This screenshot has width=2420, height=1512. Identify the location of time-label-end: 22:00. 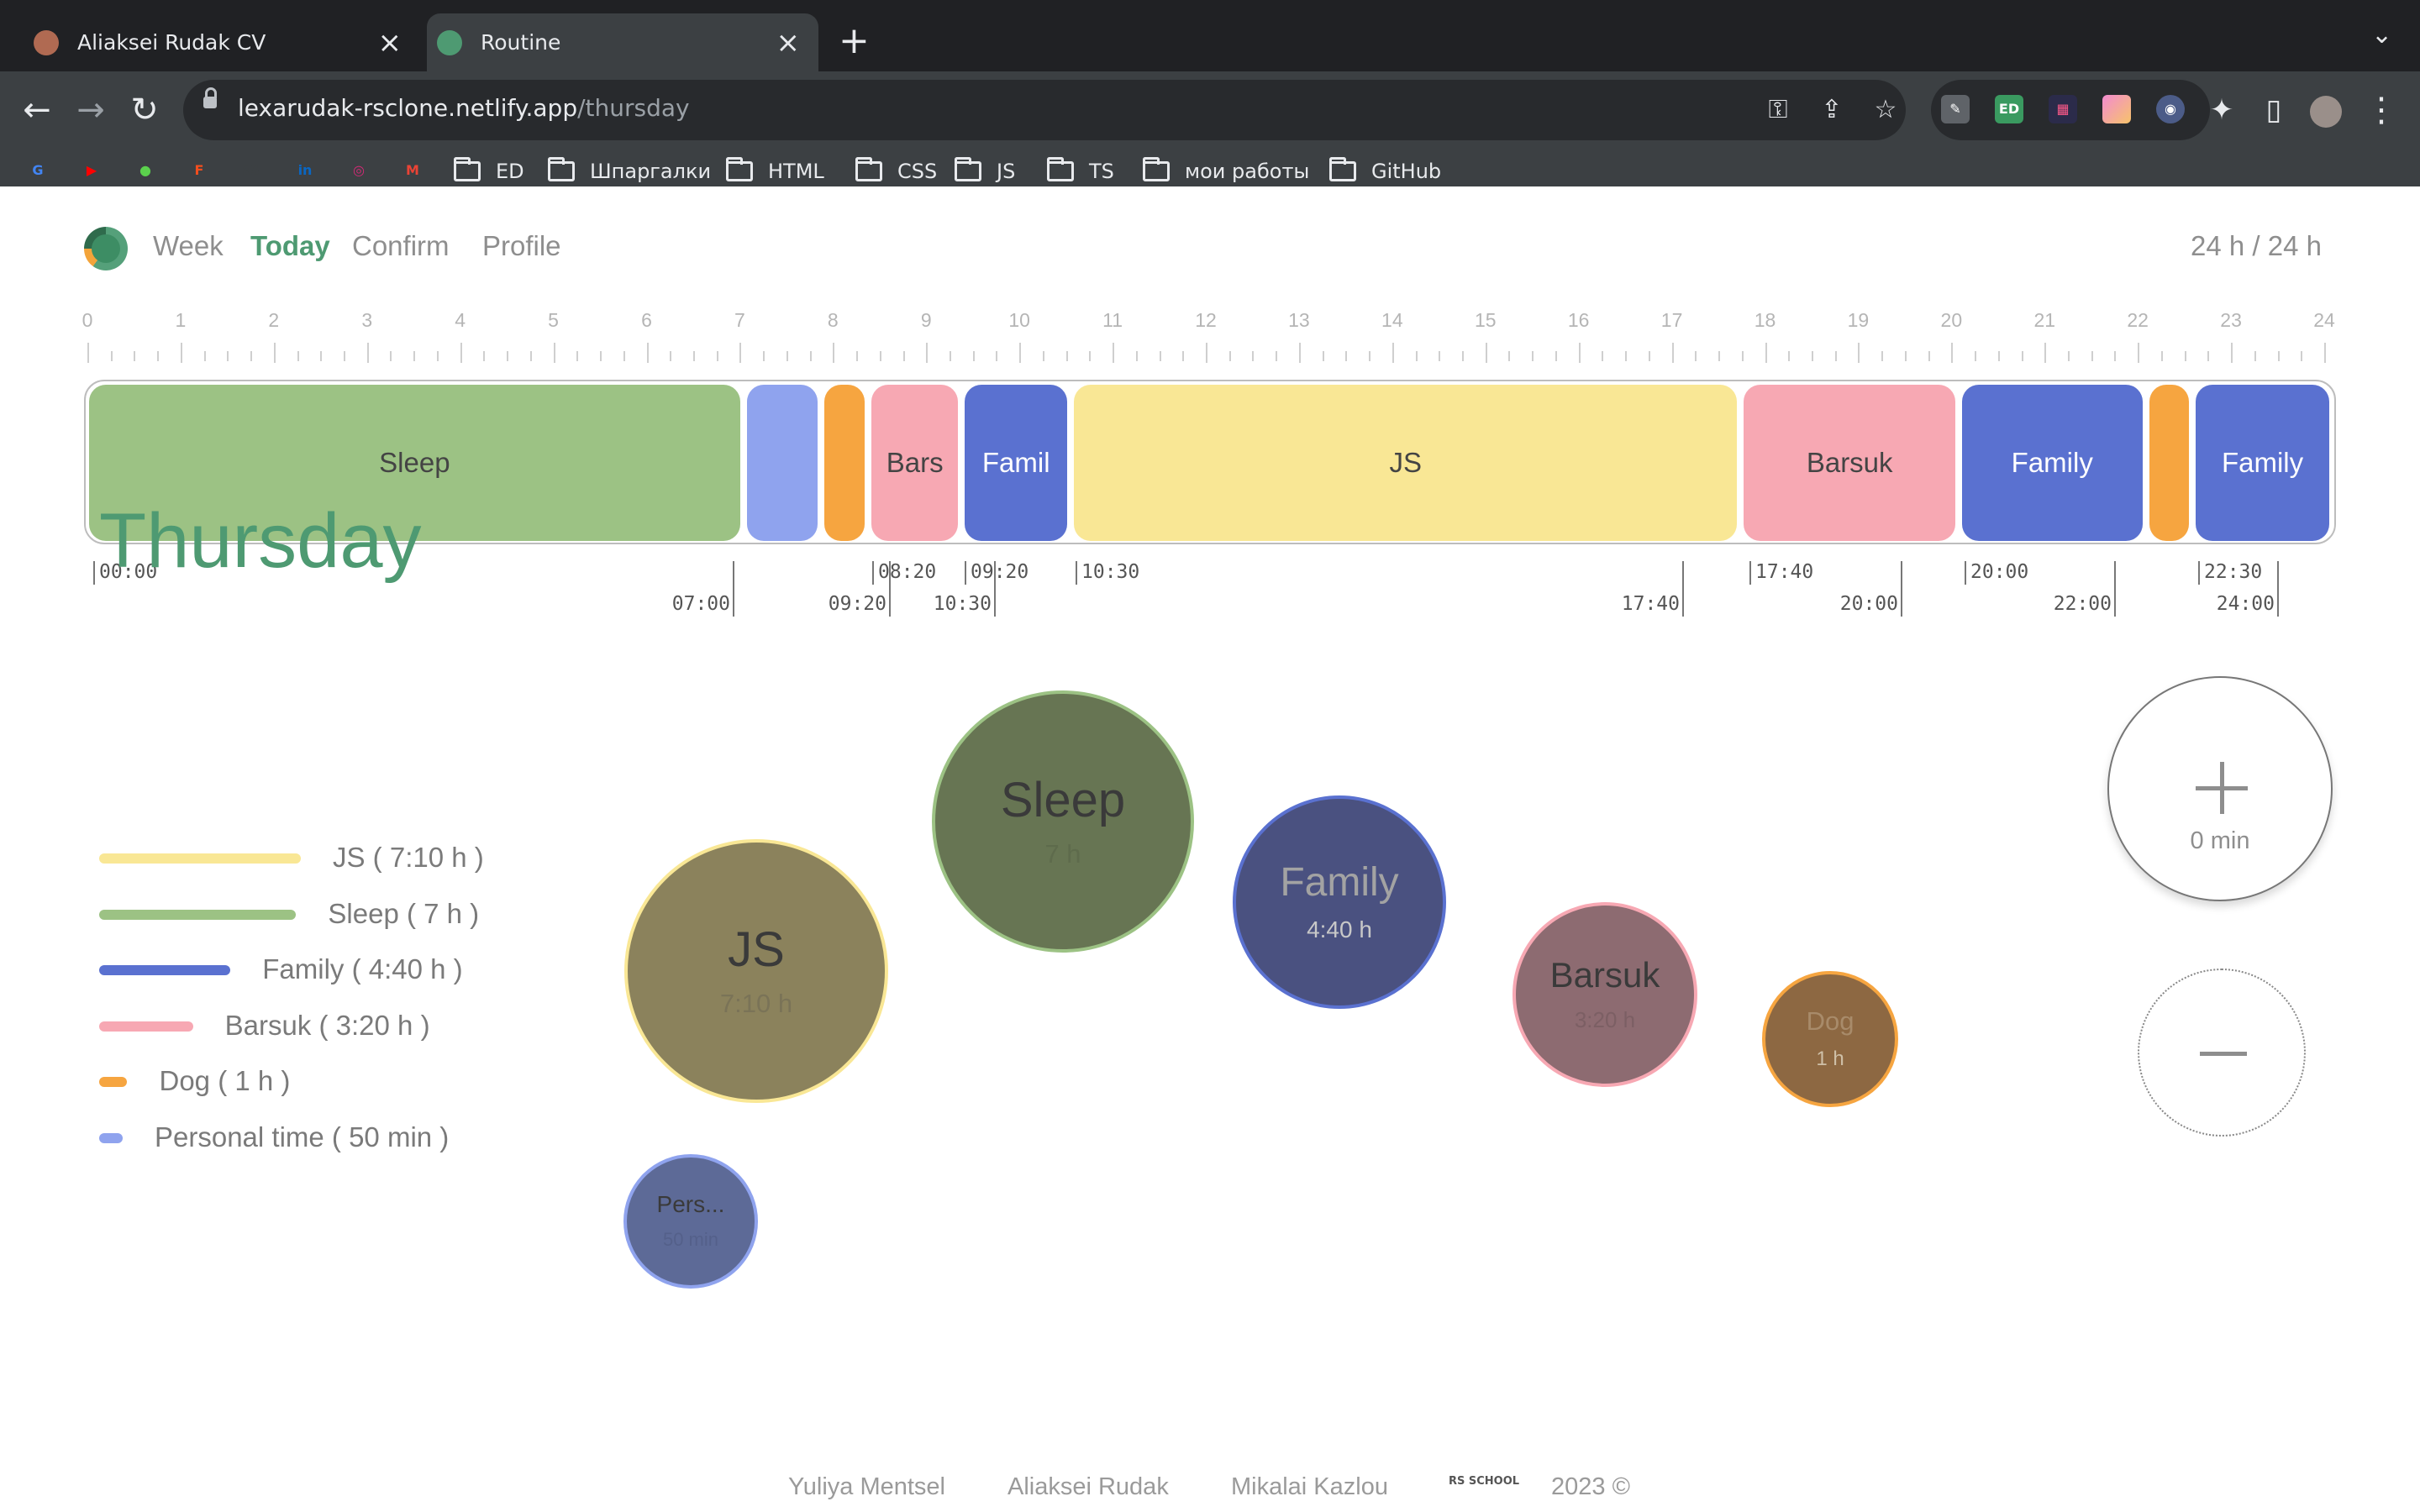
(2083, 604).